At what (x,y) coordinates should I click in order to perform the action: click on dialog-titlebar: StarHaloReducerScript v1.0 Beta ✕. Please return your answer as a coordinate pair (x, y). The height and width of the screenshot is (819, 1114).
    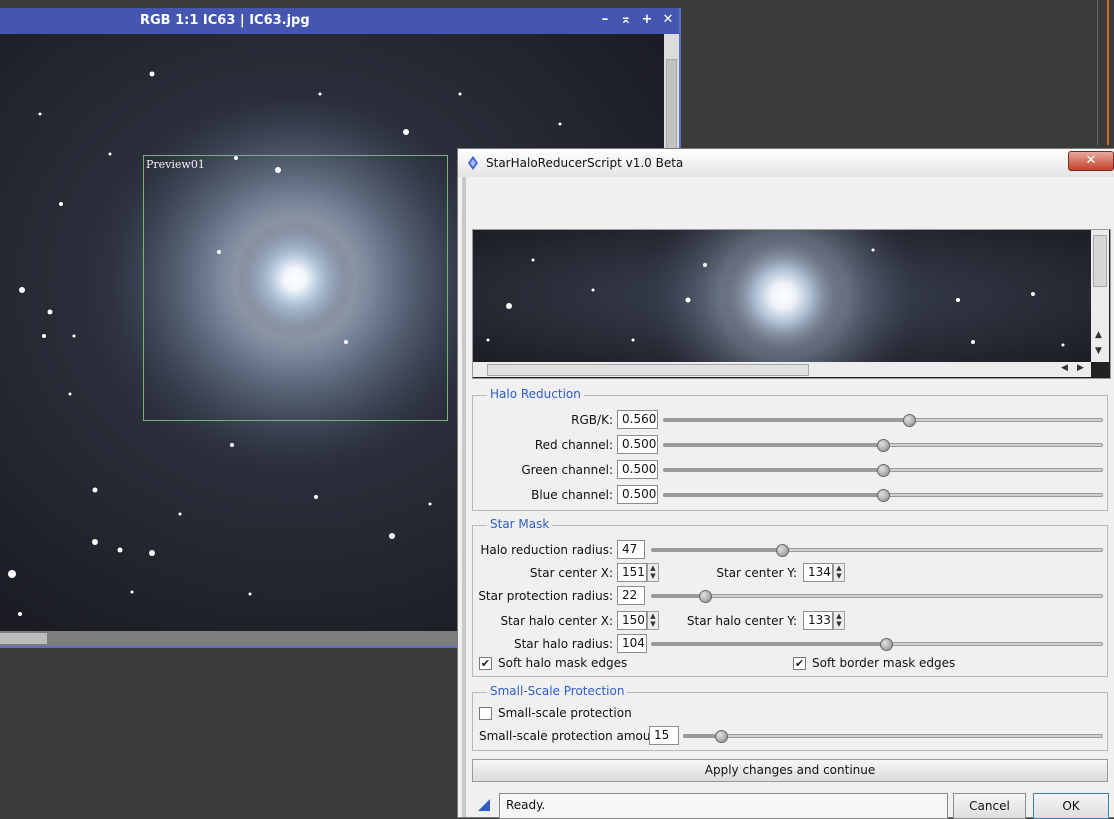
    Looking at the image, I should click on (786, 163).